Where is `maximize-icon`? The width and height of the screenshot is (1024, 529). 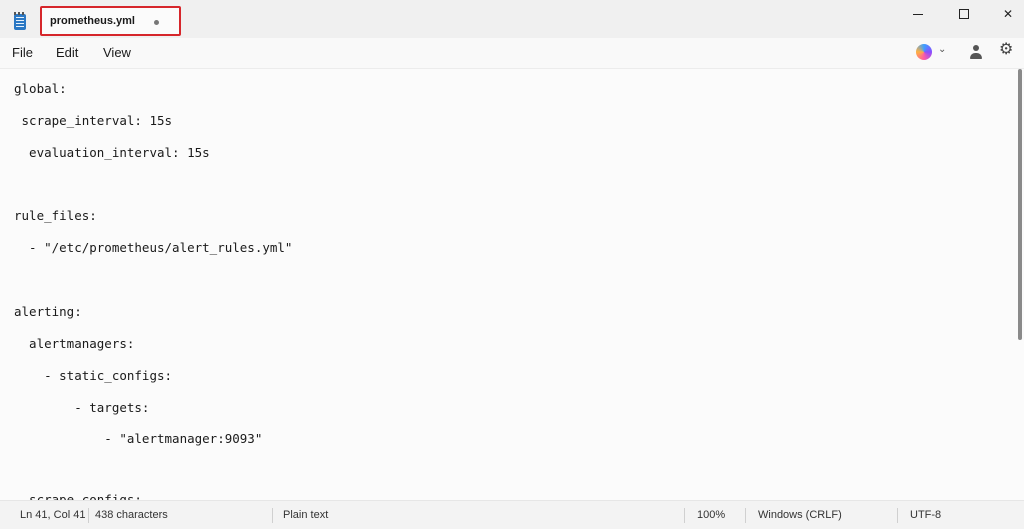
maximize-icon is located at coordinates (964, 14).